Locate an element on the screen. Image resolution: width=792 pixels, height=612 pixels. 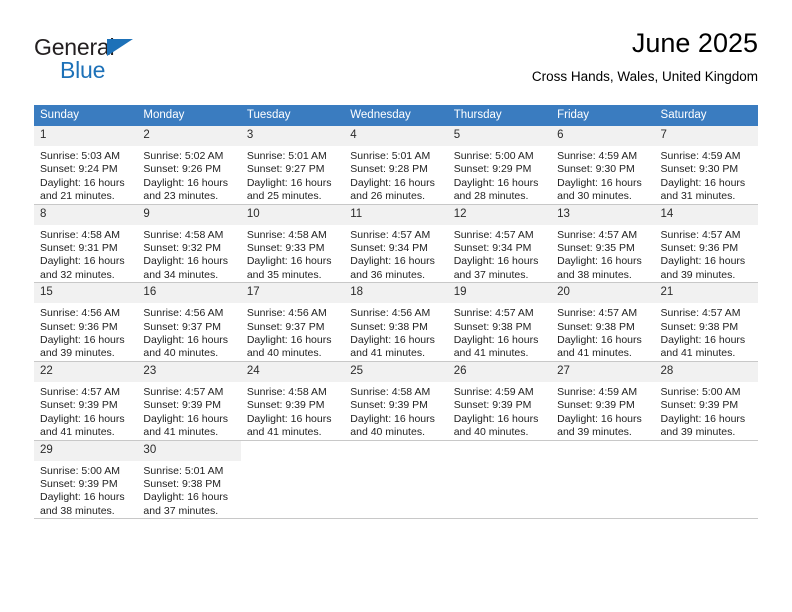
day-number: 18 is located at coordinates (396, 293).